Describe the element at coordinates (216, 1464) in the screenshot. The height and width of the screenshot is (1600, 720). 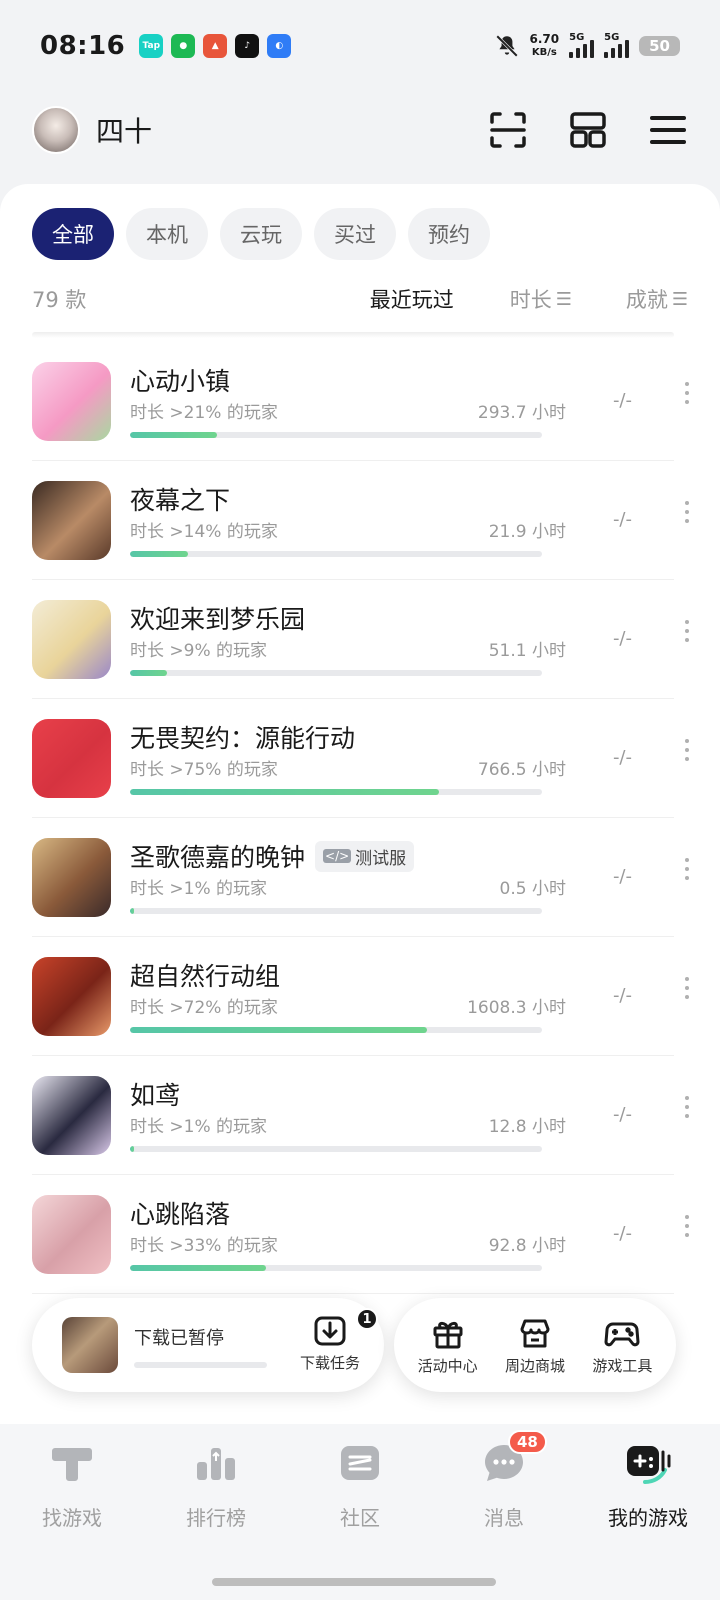
I see `ranking-icon` at that location.